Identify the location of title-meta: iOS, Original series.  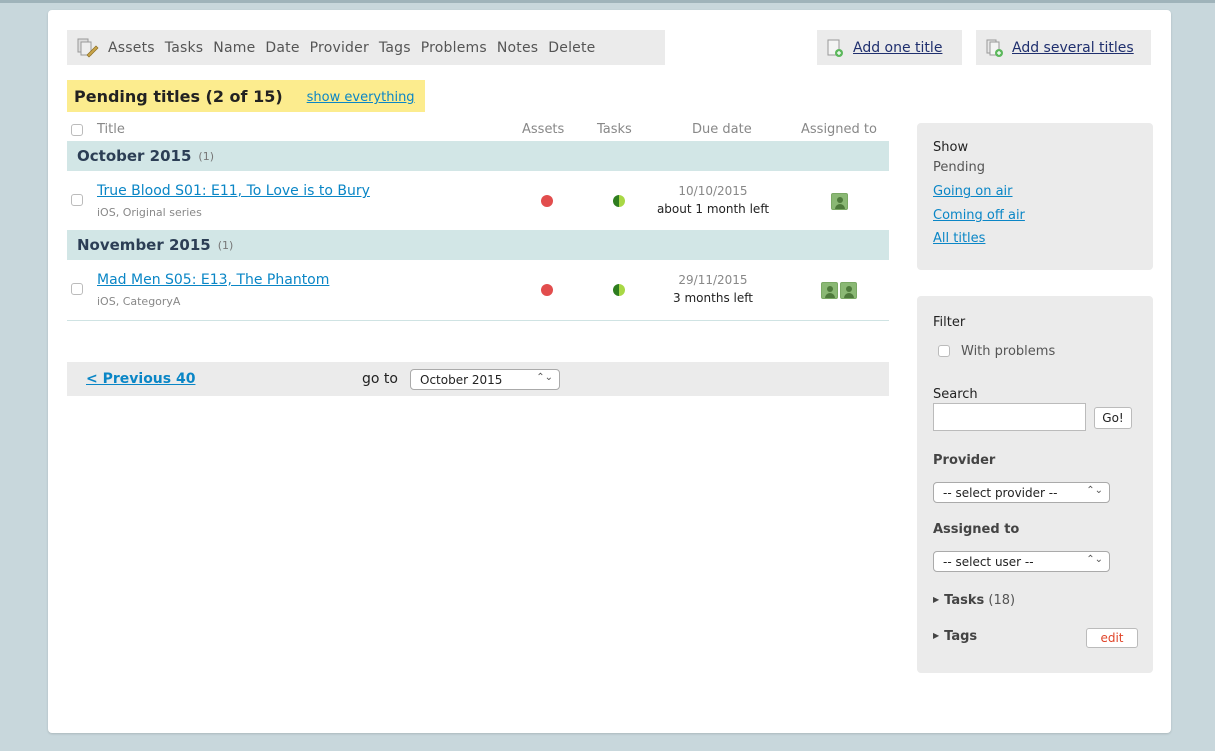
(149, 212).